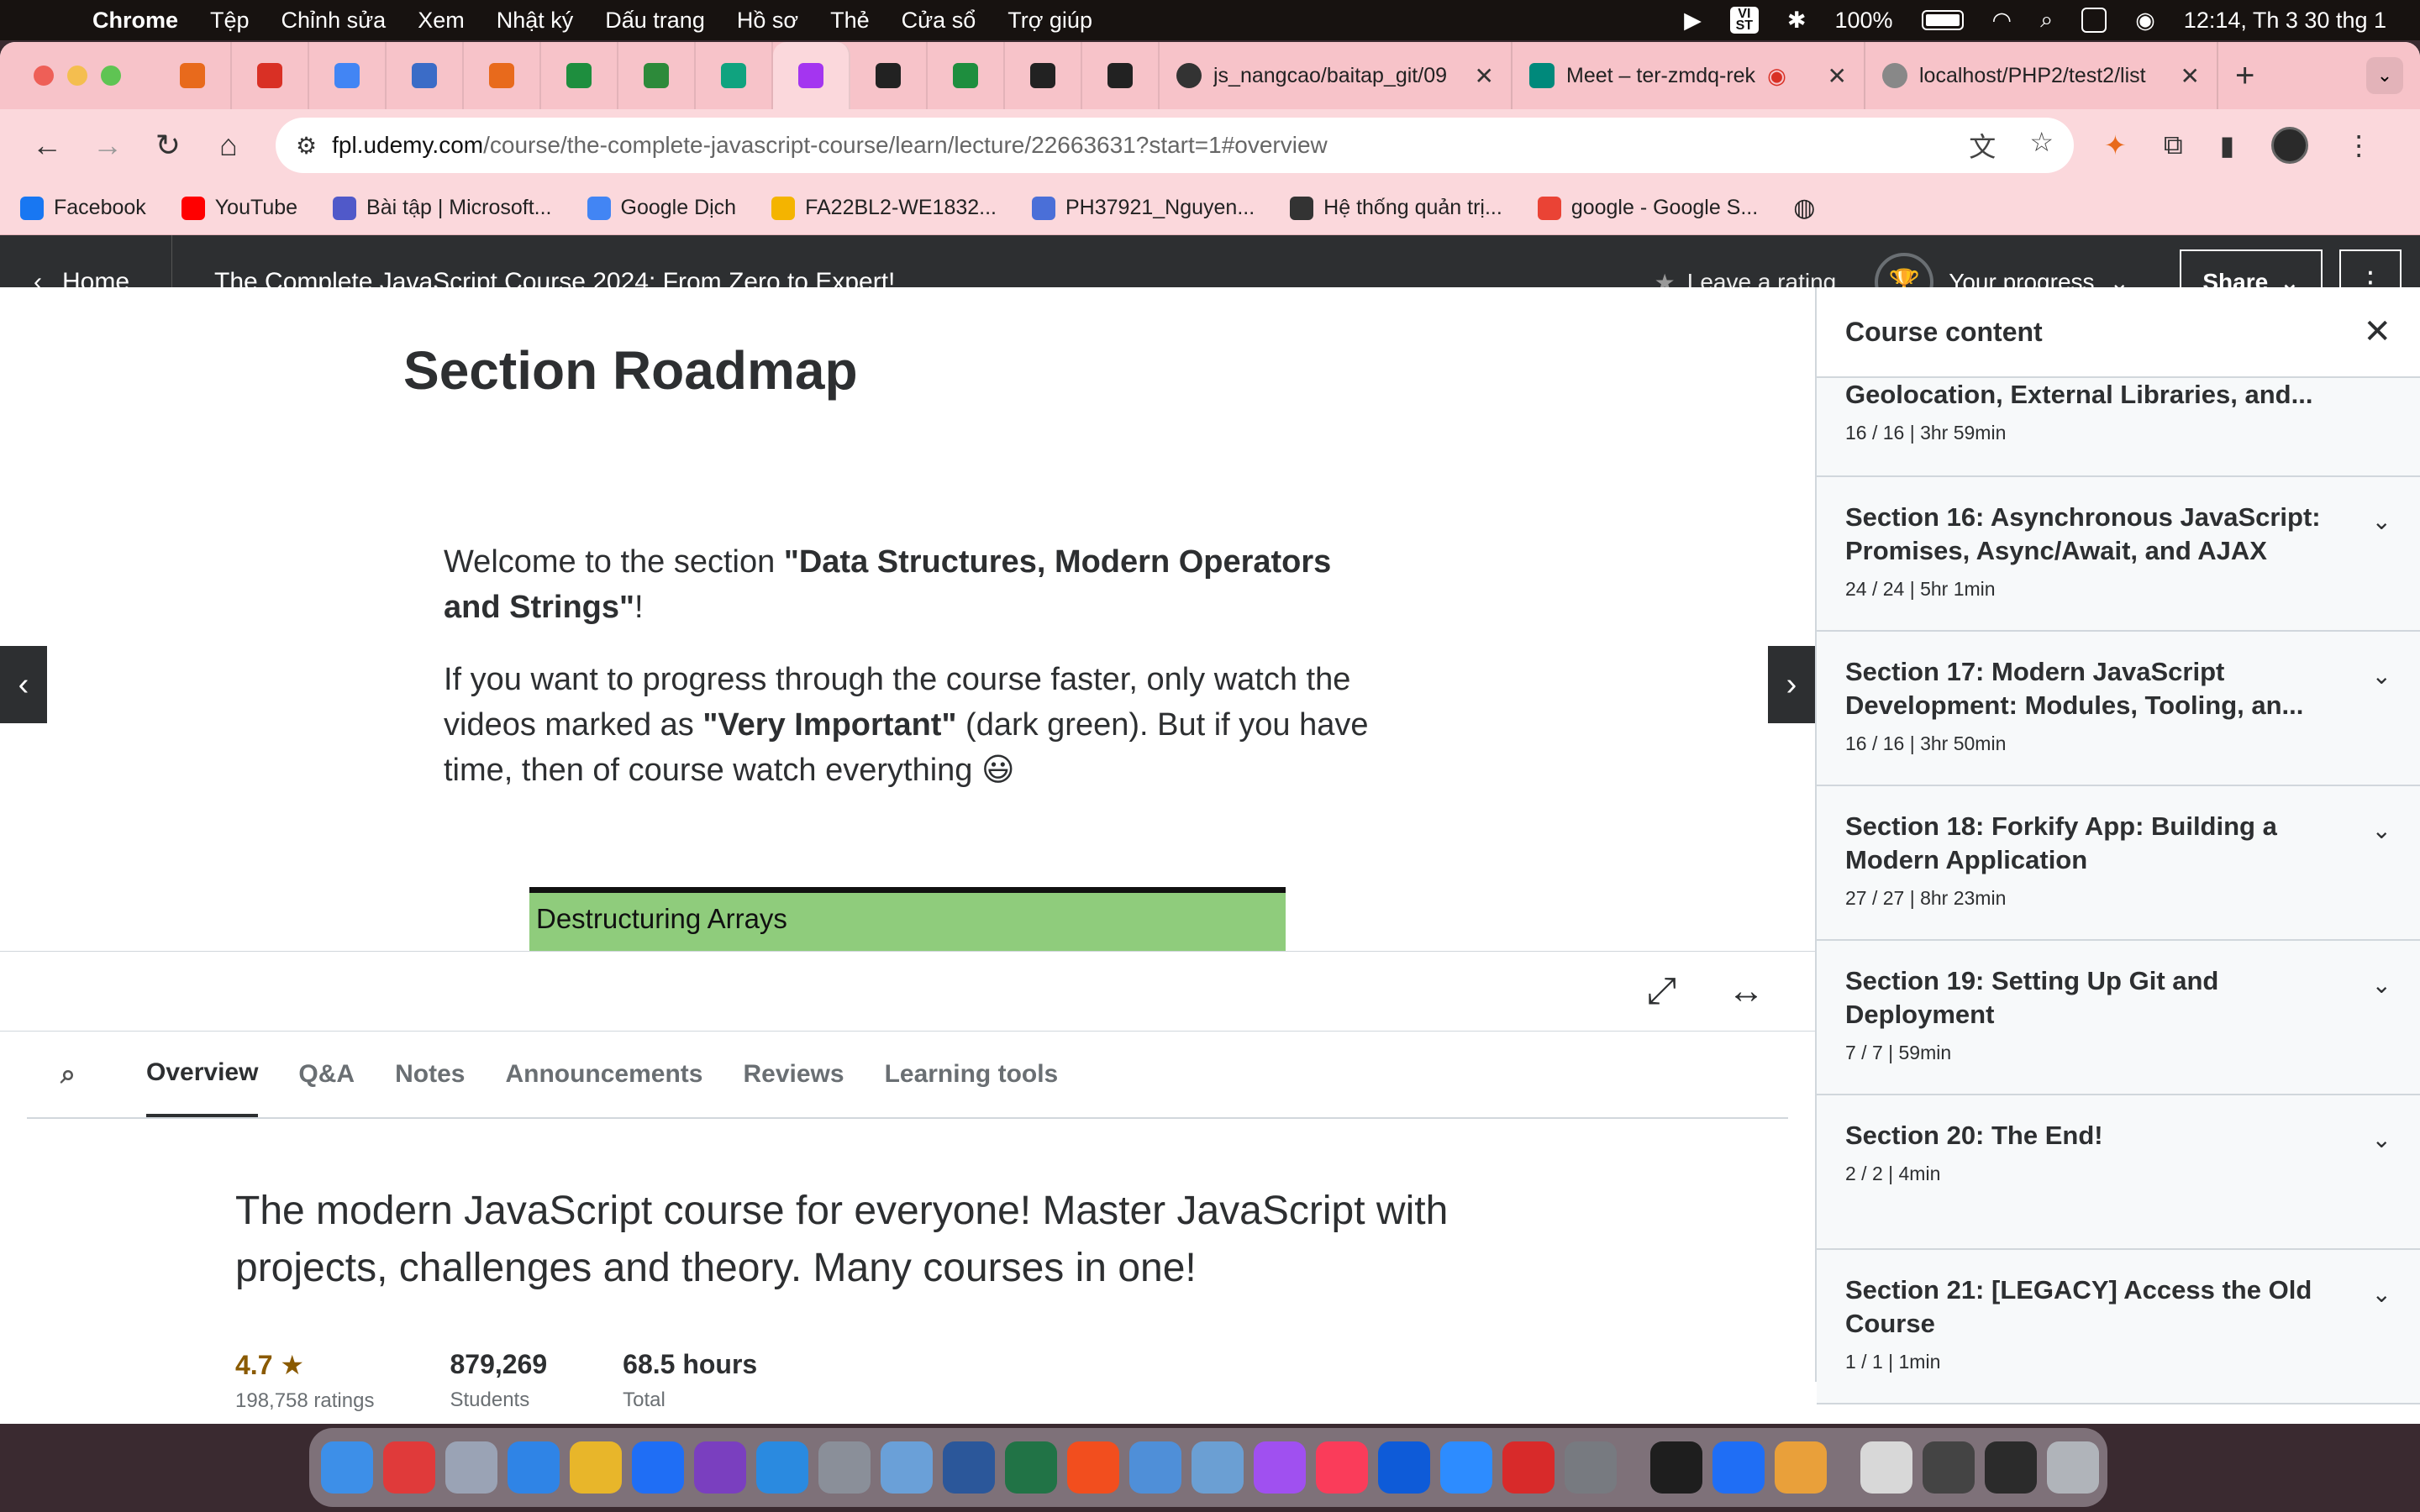 This screenshot has width=2420, height=1512. What do you see at coordinates (471, 1467) in the screenshot?
I see `launchpad-icon` at bounding box center [471, 1467].